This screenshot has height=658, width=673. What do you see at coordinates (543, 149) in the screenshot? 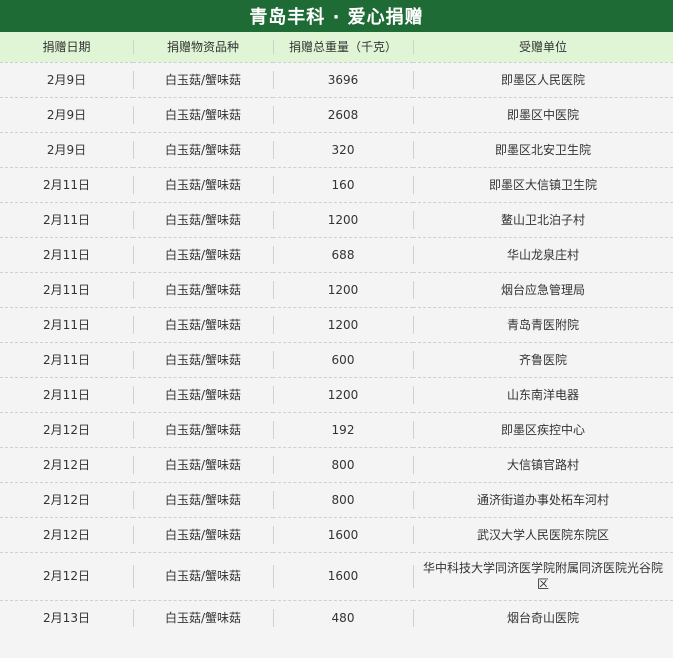
I see `cell-recipient: 即墨区北安卫生院` at bounding box center [543, 149].